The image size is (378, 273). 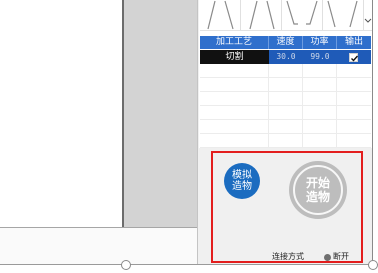 I want to click on output-checkbox, so click(x=354, y=57).